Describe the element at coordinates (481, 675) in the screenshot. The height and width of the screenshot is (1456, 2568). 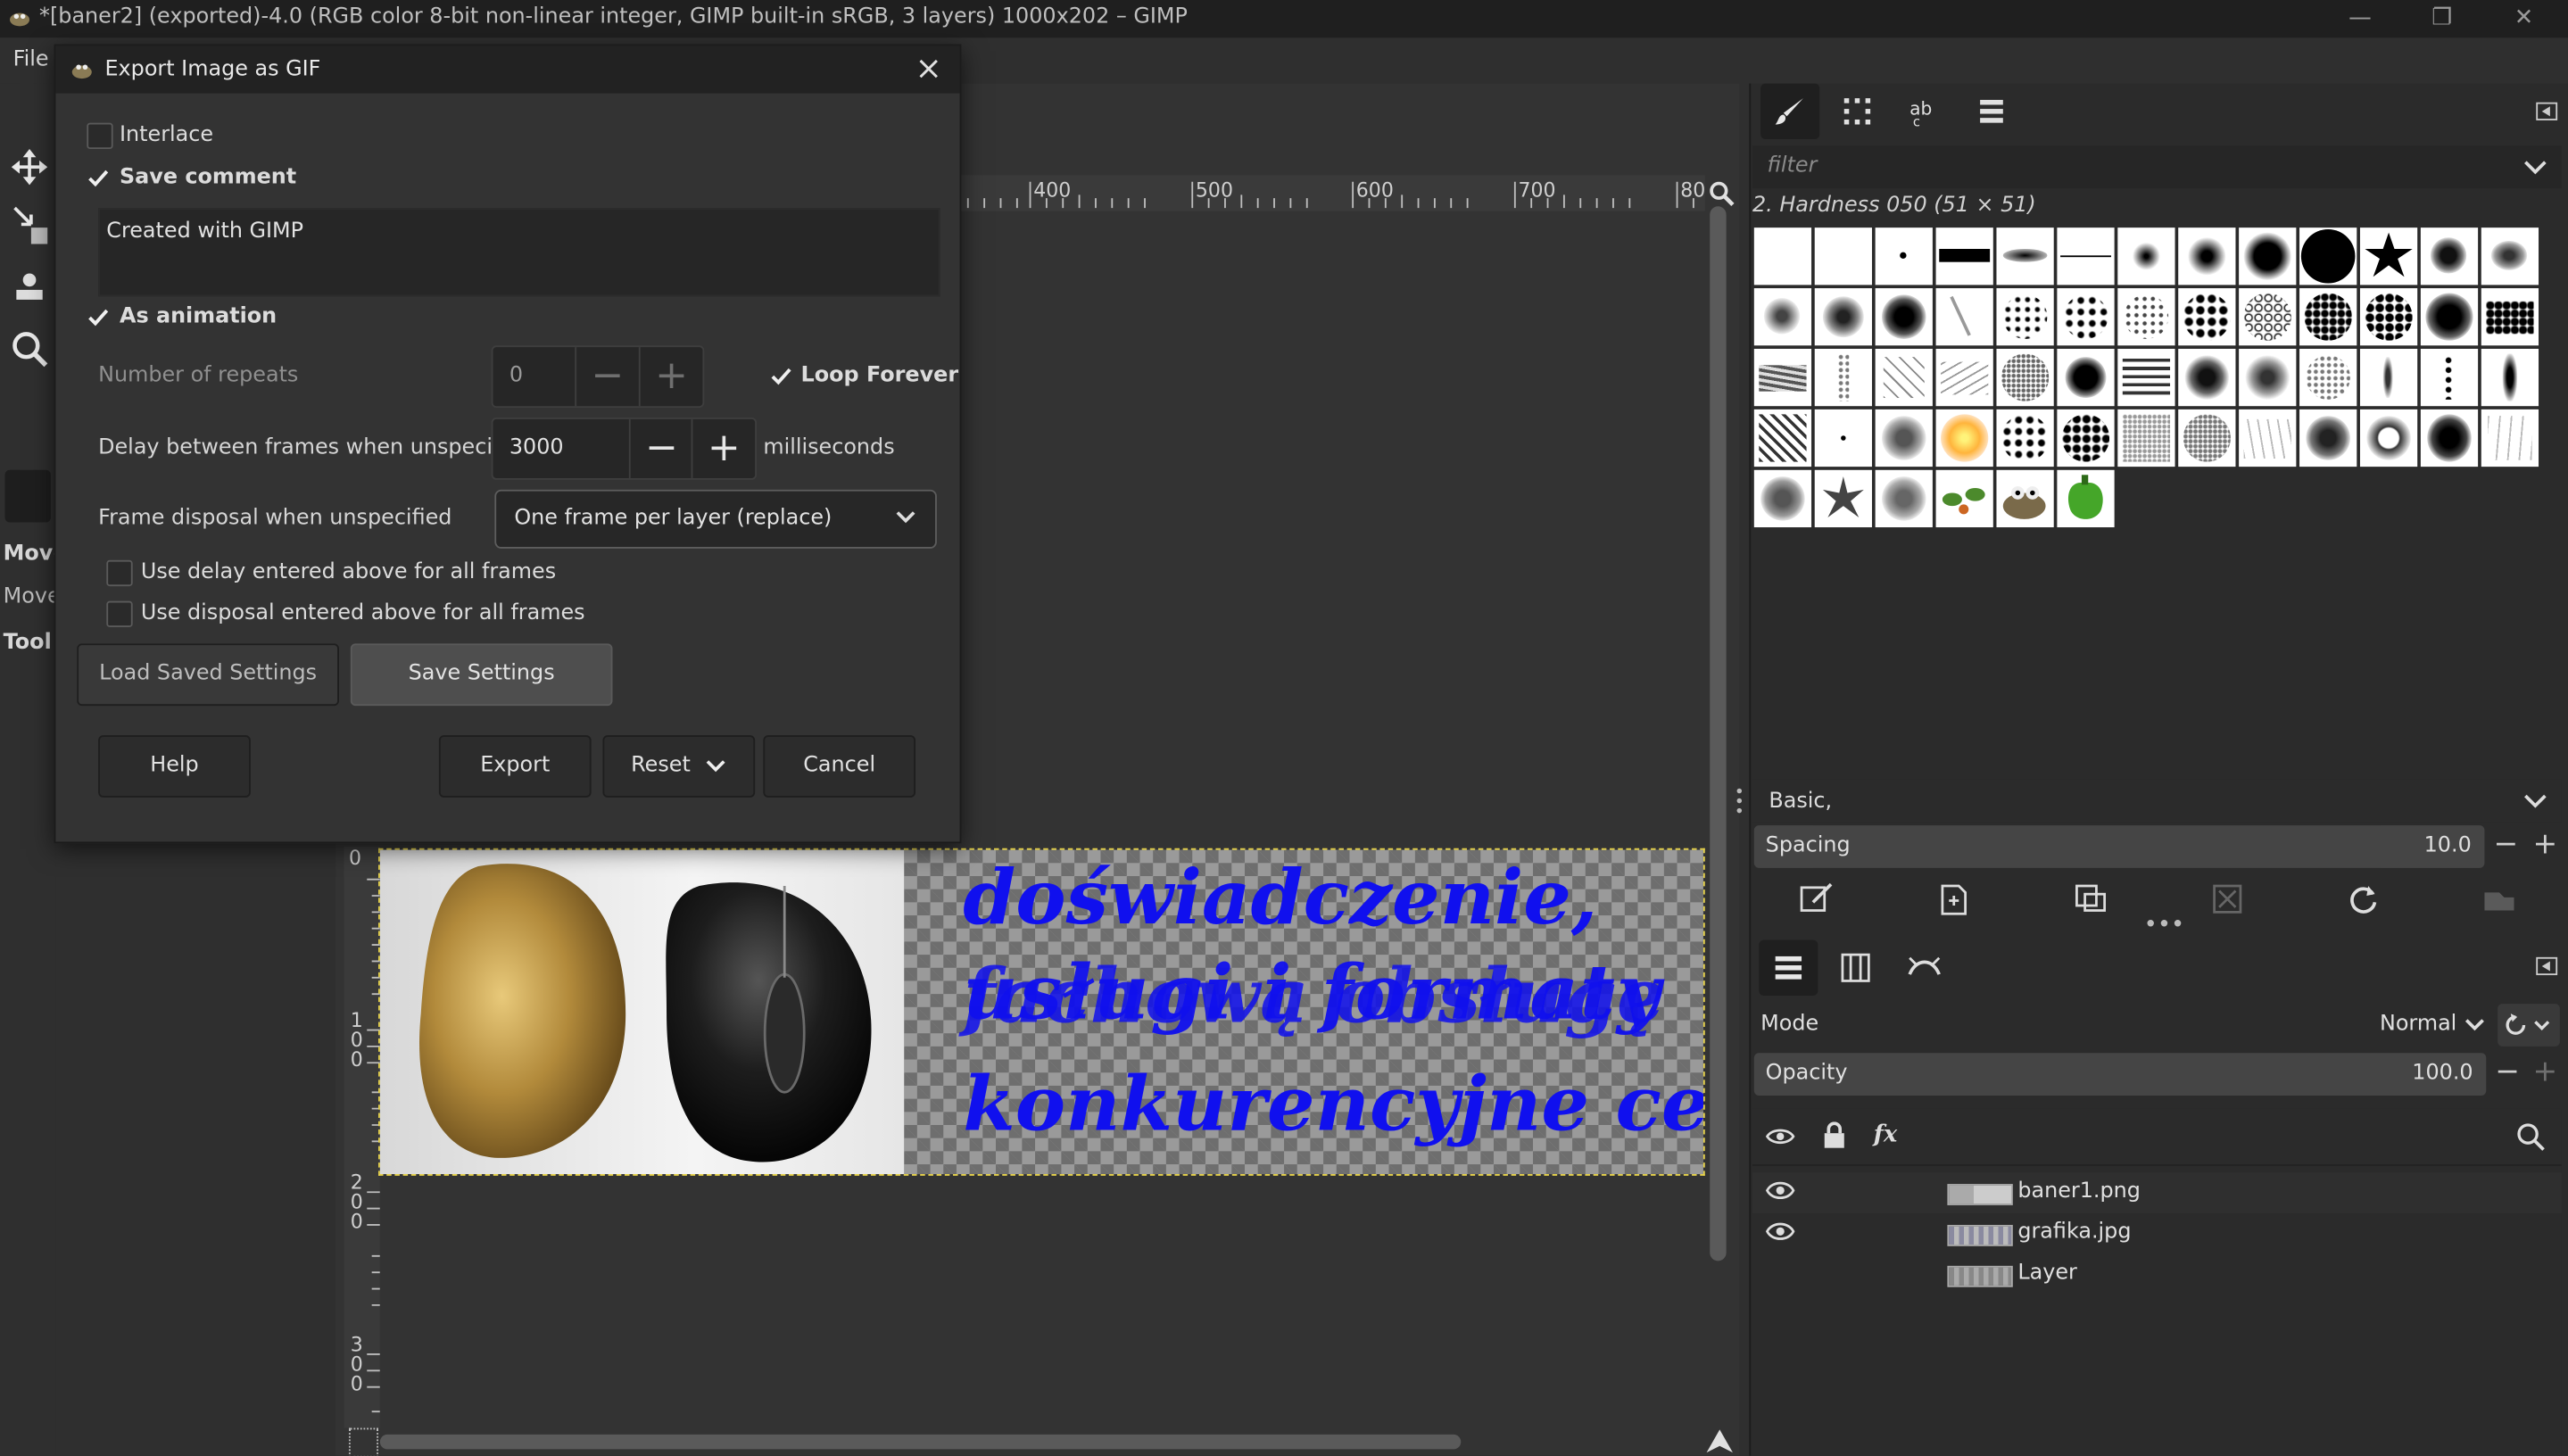
I see `save-settings-button: Save Settings` at that location.